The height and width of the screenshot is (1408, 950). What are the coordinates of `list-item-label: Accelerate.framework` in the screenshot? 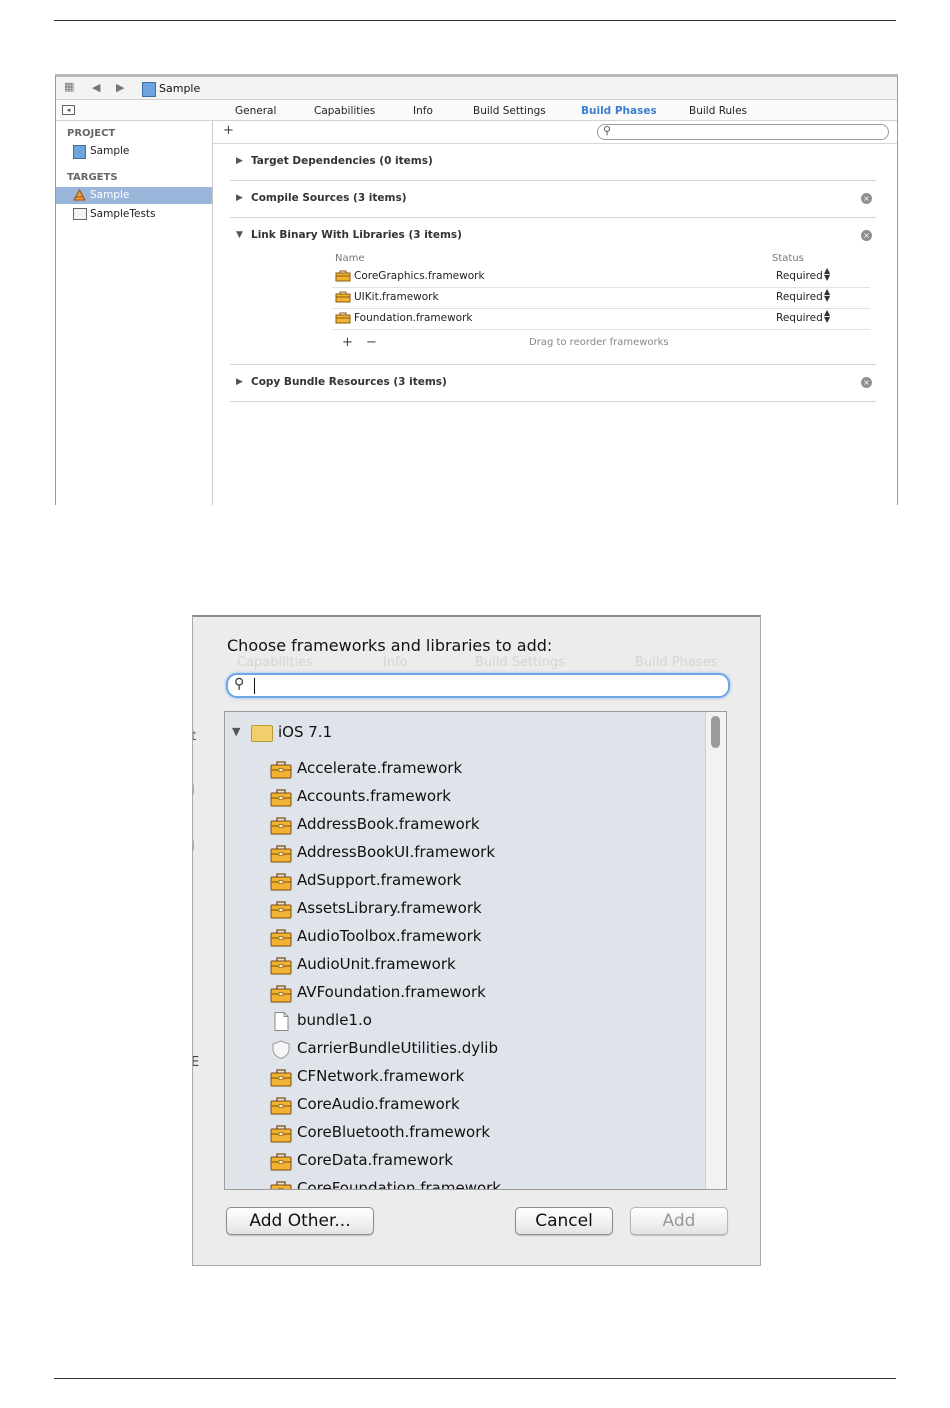 It's located at (380, 768).